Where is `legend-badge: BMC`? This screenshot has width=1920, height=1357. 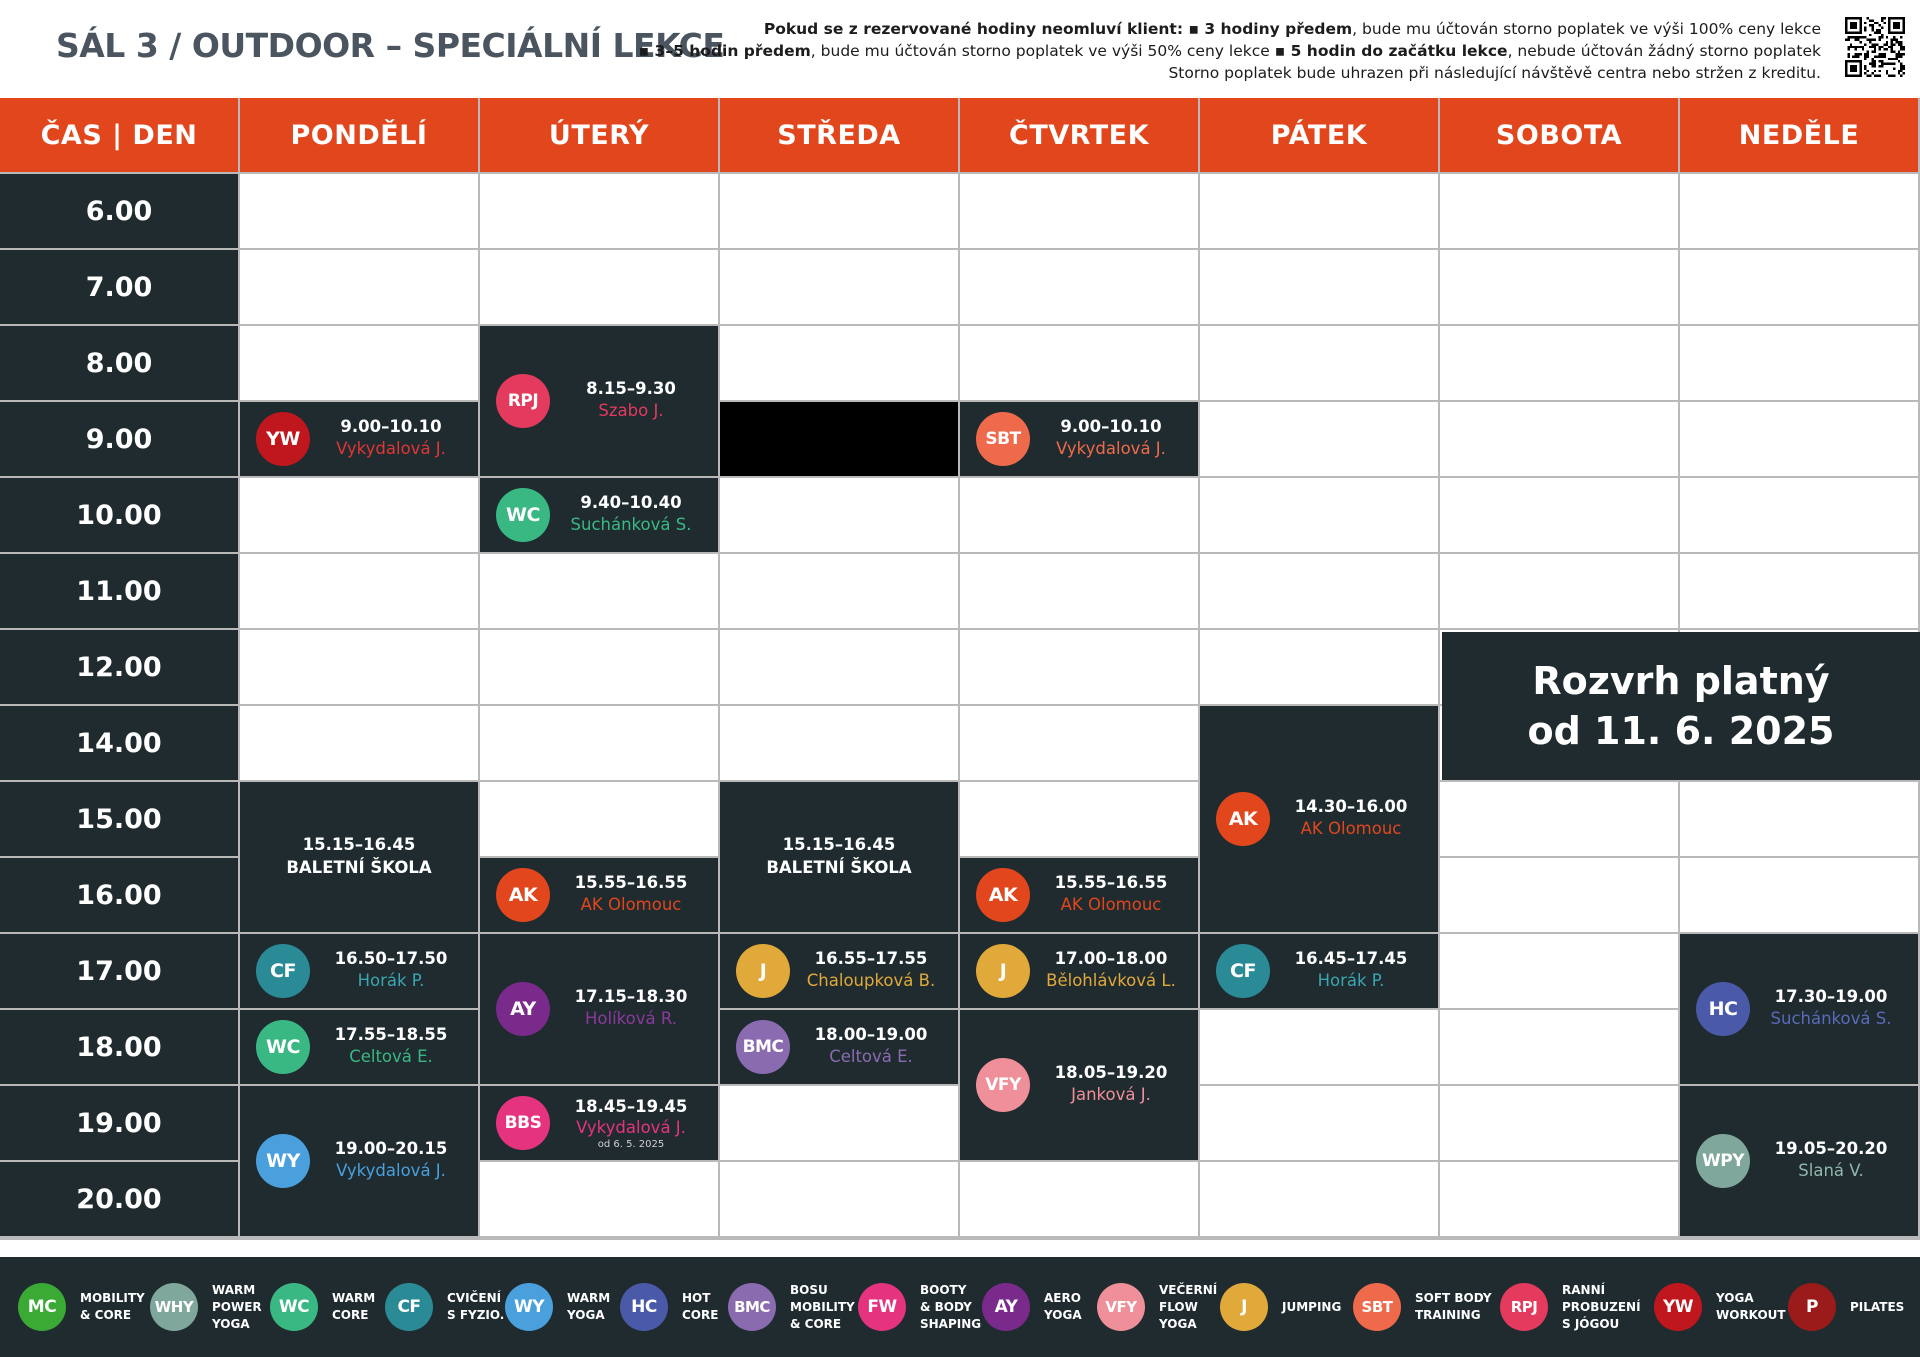 legend-badge: BMC is located at coordinates (752, 1307).